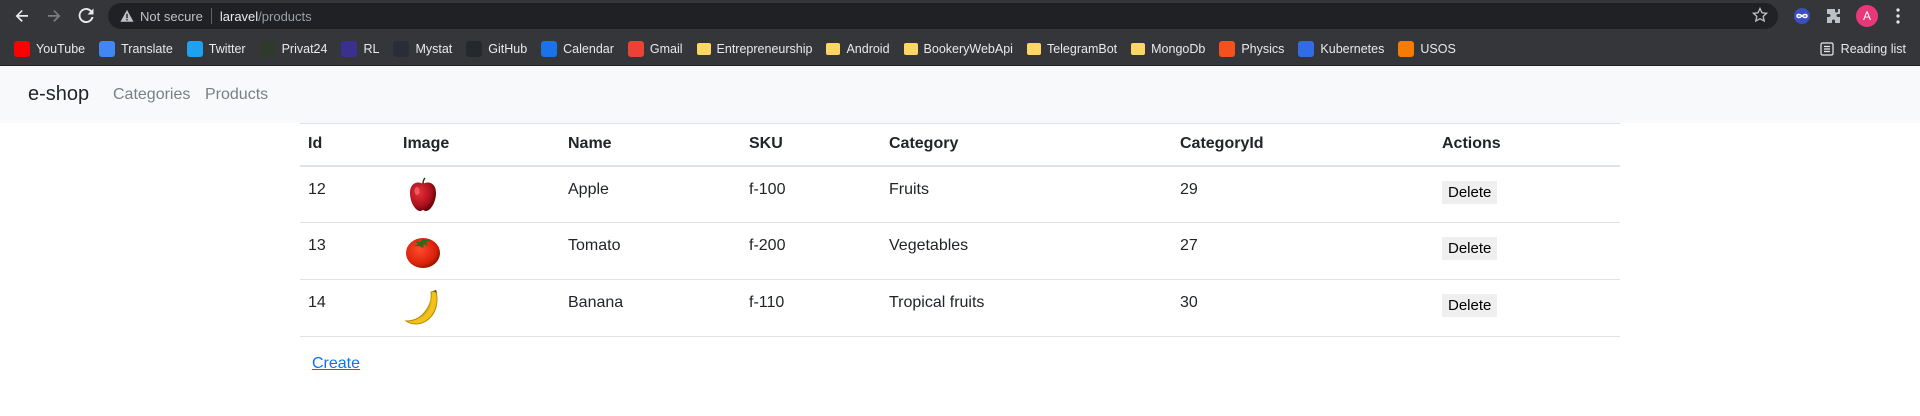 Image resolution: width=1920 pixels, height=416 pixels. I want to click on bookmark-label: YouTube, so click(61, 48).